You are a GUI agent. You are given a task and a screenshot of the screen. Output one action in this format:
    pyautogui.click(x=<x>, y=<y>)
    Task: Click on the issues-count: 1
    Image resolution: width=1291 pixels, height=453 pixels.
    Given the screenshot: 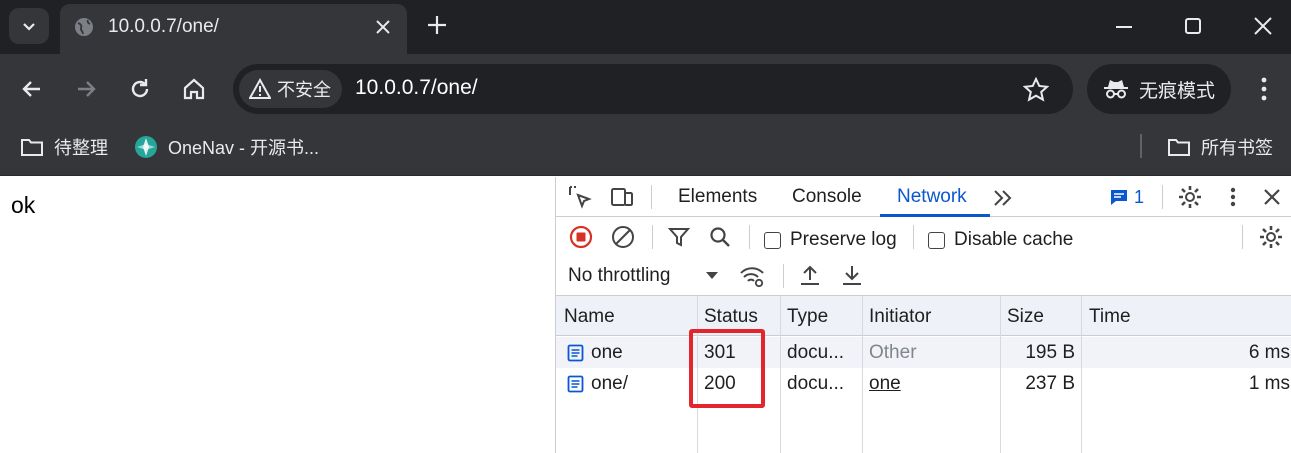 What is the action you would take?
    pyautogui.click(x=1139, y=197)
    